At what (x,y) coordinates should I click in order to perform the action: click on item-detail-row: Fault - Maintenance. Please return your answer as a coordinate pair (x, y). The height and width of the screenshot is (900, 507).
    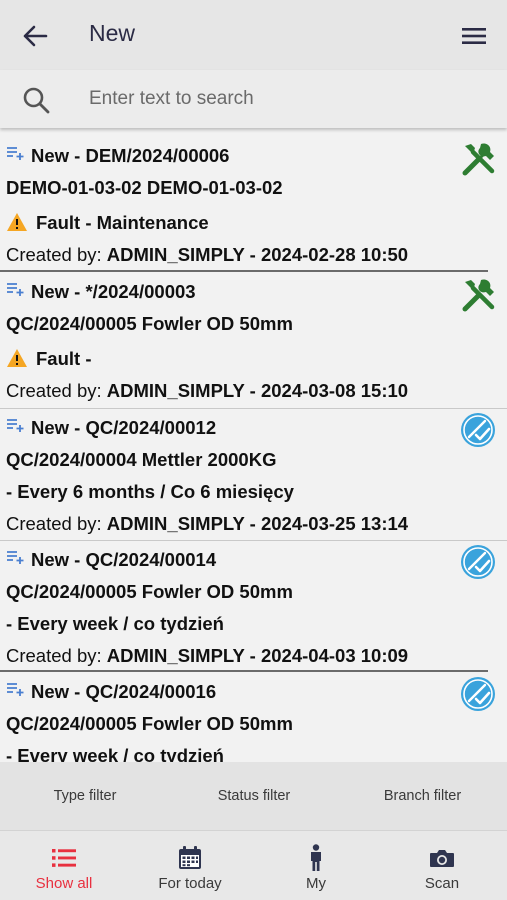
    Looking at the image, I should click on (107, 223).